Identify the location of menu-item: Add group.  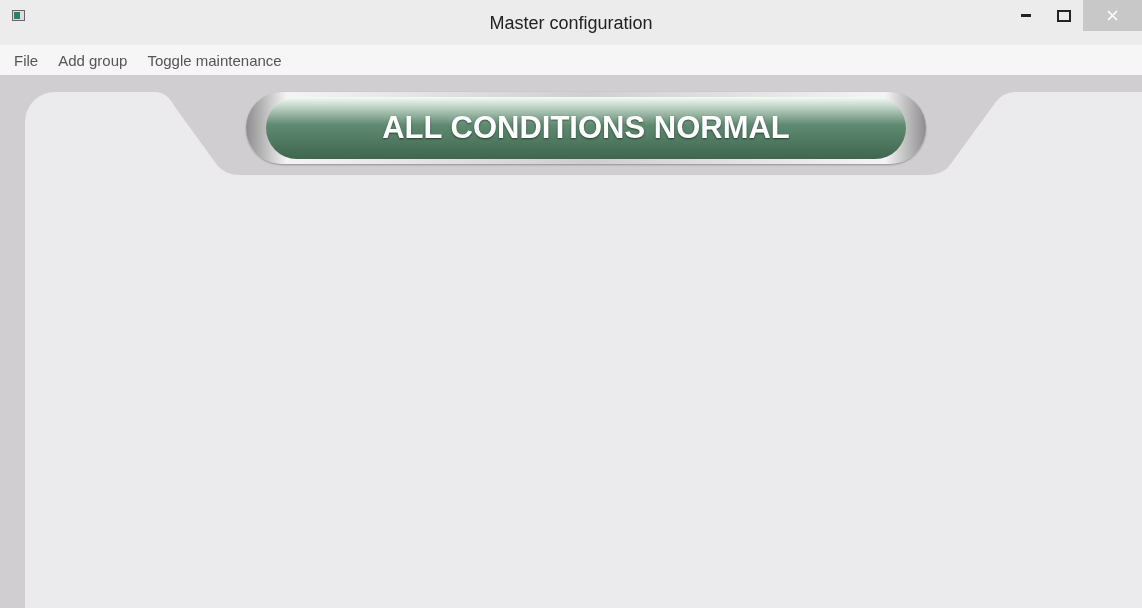
(93, 60).